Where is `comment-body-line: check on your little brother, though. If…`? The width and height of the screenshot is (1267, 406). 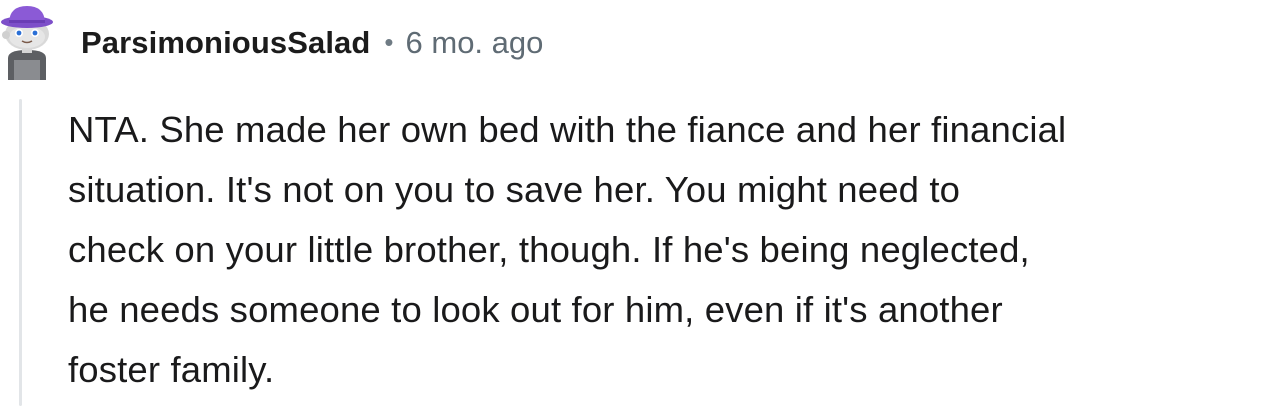
comment-body-line: check on your little brother, though. If… is located at coordinates (549, 249).